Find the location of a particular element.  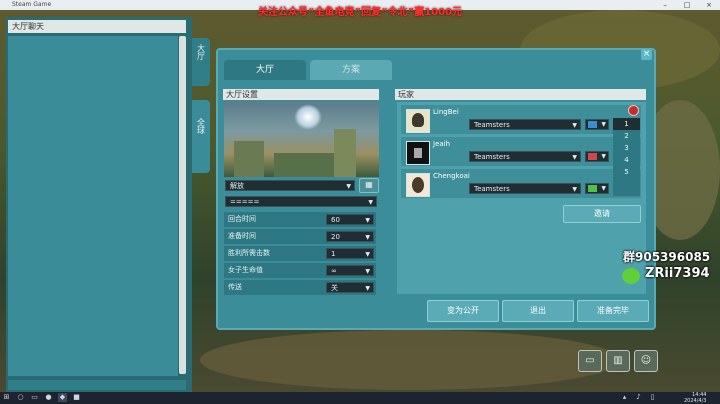

grid-icon: ▦ is located at coordinates (369, 184).